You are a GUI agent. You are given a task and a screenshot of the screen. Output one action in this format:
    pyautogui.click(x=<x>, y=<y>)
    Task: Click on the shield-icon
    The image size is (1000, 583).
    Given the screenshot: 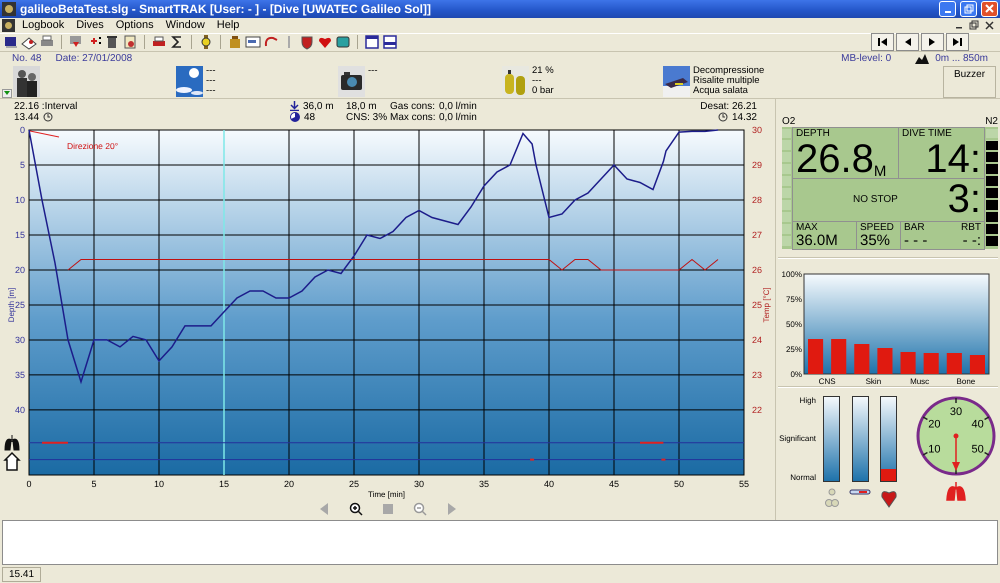 What is the action you would take?
    pyautogui.click(x=307, y=42)
    